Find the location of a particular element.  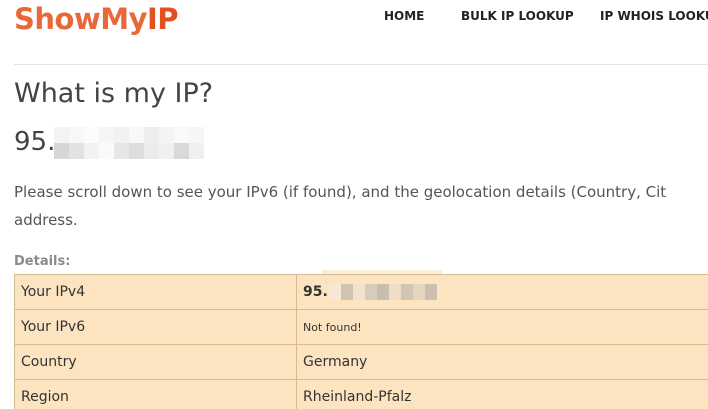

table-row-ipv6: Your IPv6 Not found! is located at coordinates (361, 327).